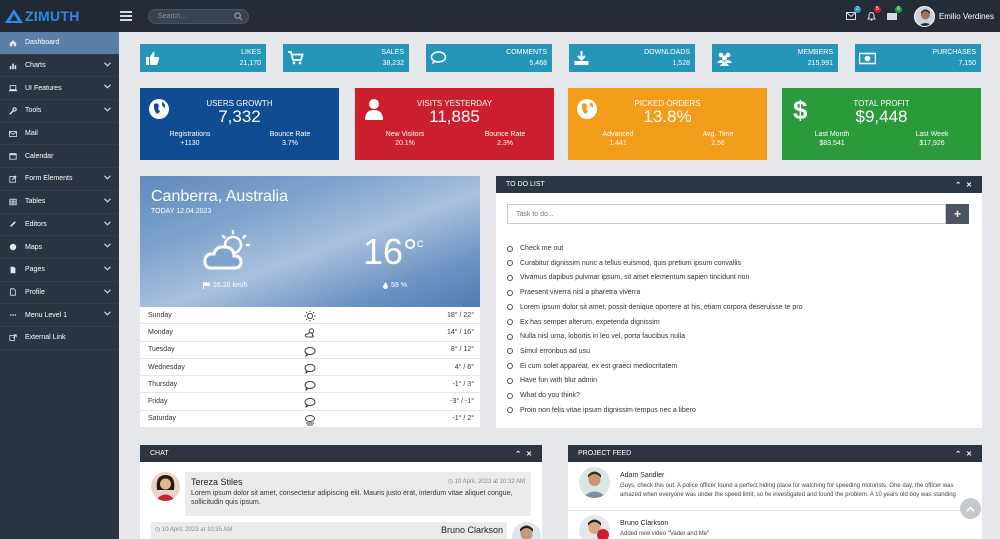  Describe the element at coordinates (665, 534) in the screenshot. I see `feed-text: Added new video "Vader and Me"` at that location.